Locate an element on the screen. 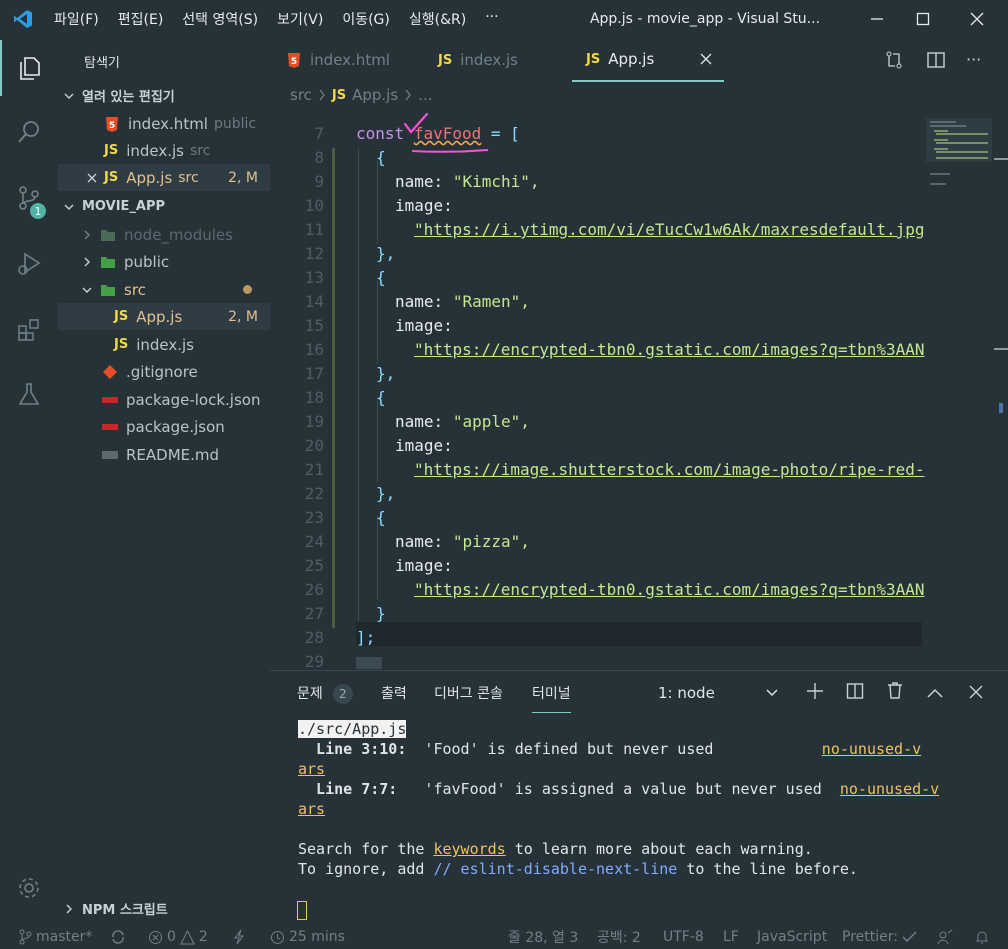 This screenshot has height=949, width=1008. open-editors-section: 열려 있는 편집기 is located at coordinates (164, 95).